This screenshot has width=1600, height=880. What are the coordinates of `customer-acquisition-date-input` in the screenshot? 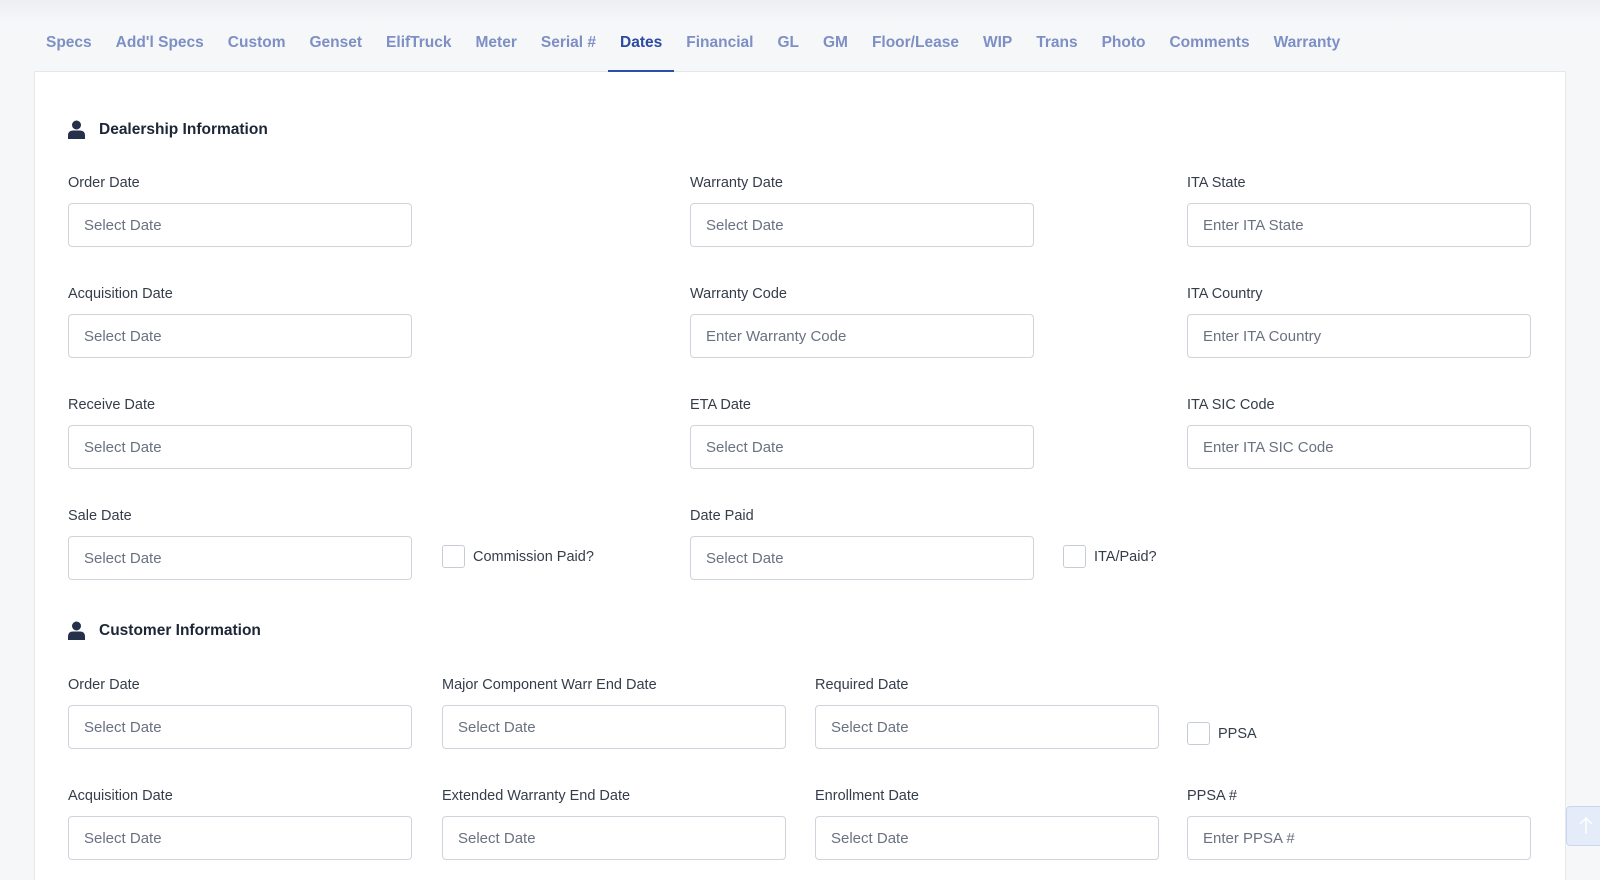 It's located at (240, 838).